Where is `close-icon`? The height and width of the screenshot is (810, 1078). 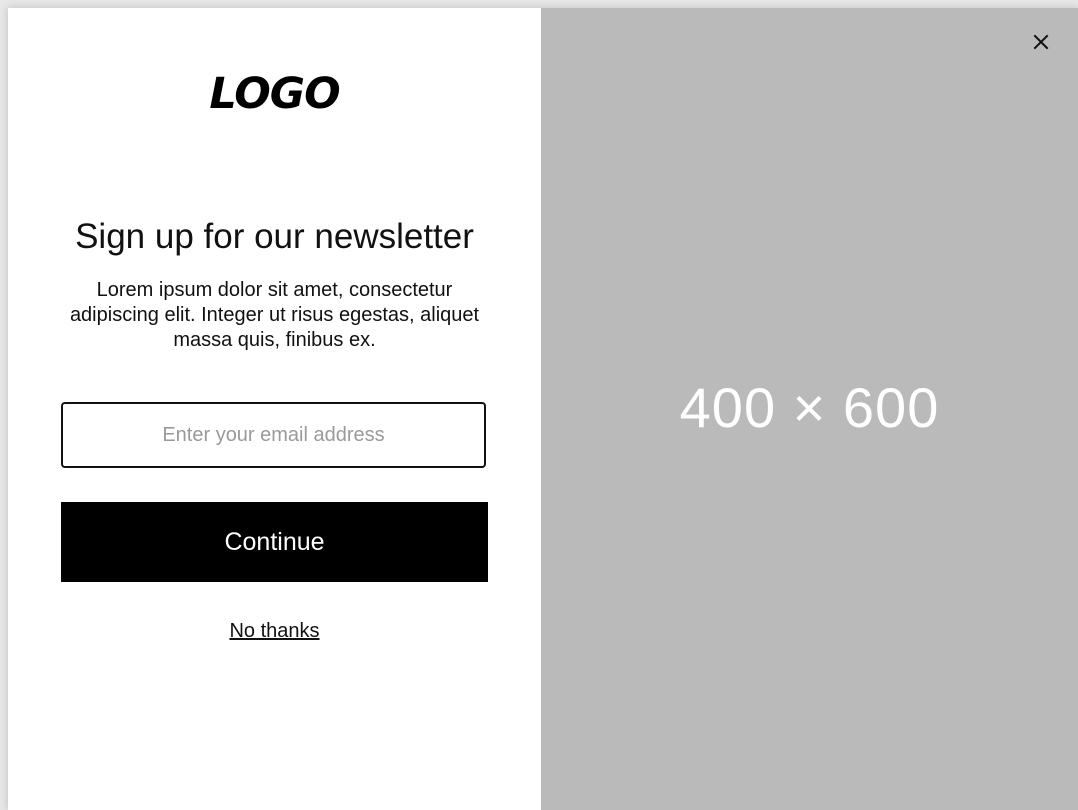 close-icon is located at coordinates (1041, 42).